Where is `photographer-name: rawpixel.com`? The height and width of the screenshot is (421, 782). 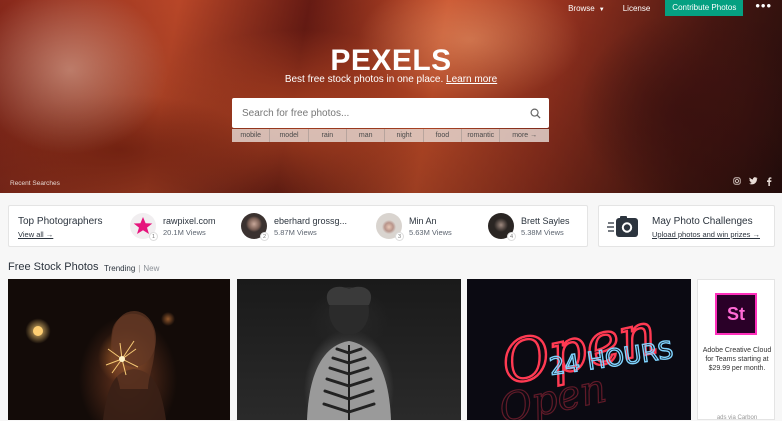 photographer-name: rawpixel.com is located at coordinates (189, 220).